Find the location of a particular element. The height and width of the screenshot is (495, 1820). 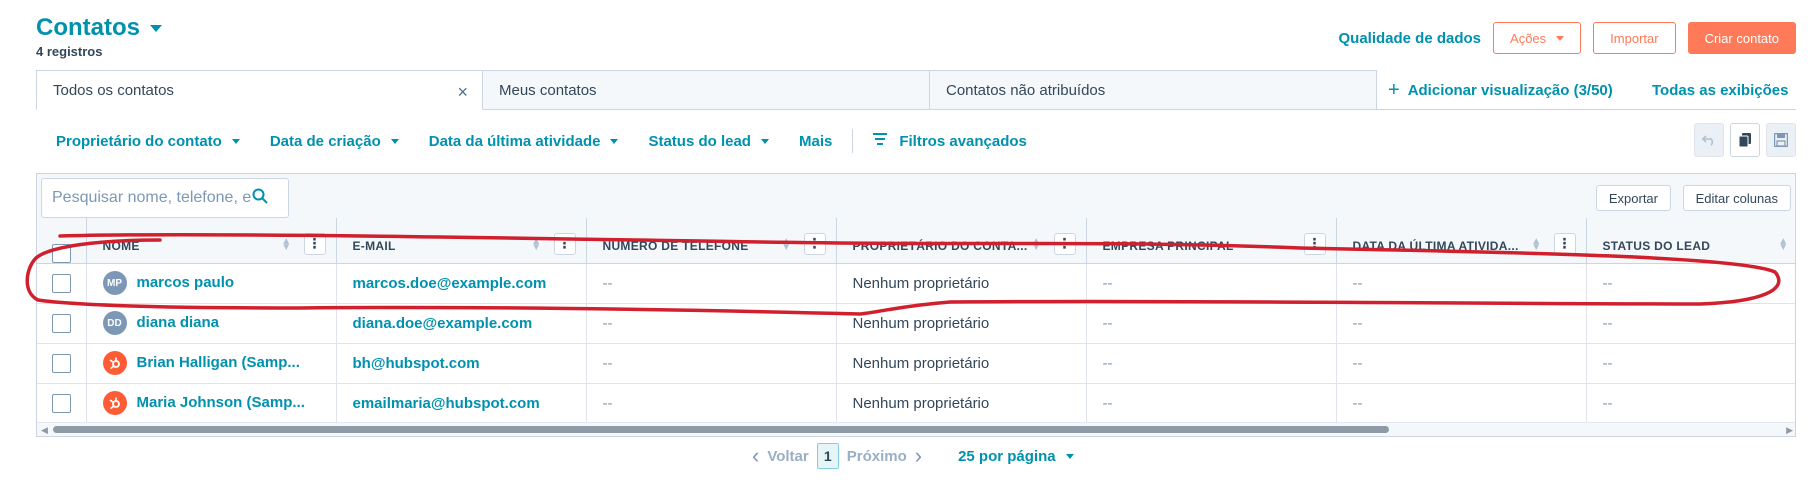

search-input is located at coordinates (152, 198).